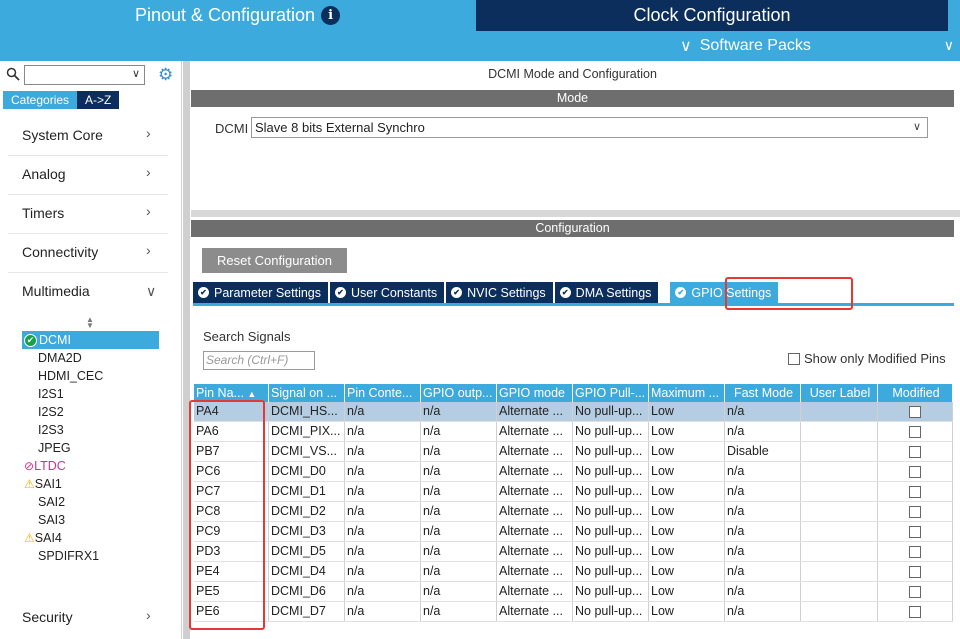 The height and width of the screenshot is (639, 960). What do you see at coordinates (307, 571) in the screenshot?
I see `cell-signal: DCMI_D4` at bounding box center [307, 571].